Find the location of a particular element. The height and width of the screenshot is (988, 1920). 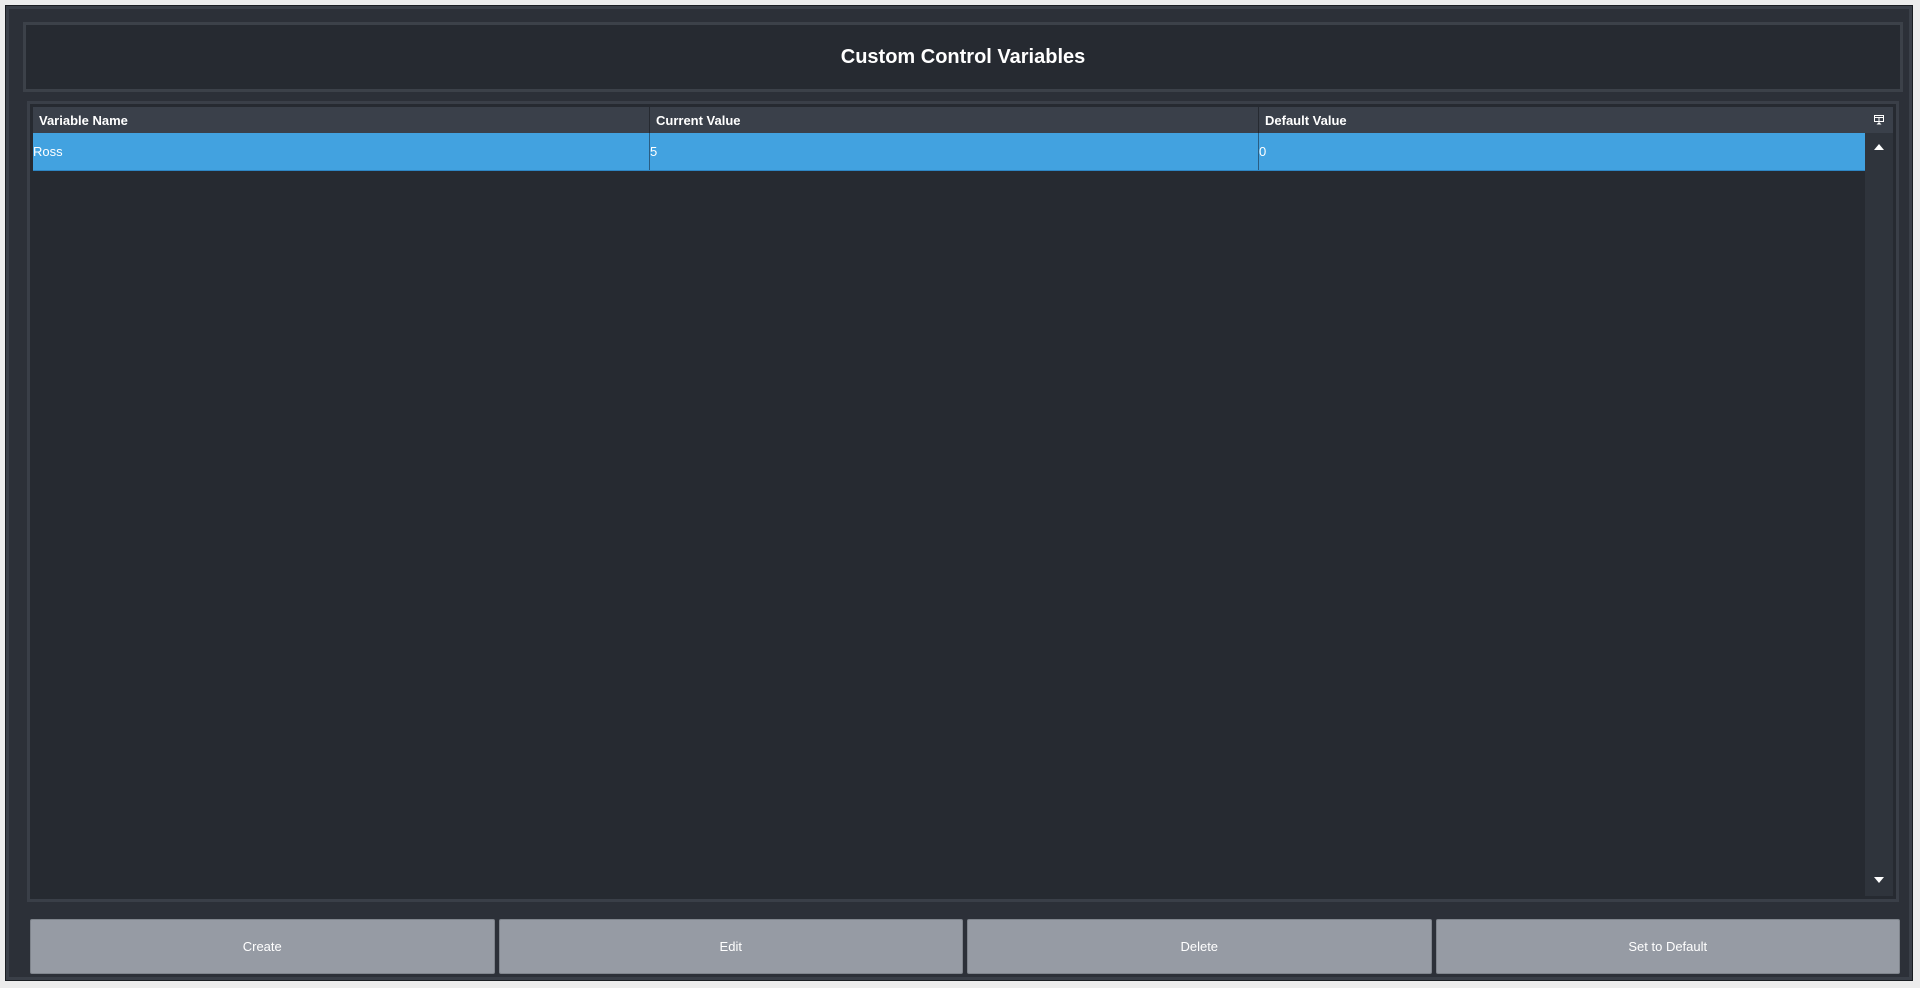

column-header-default-value: Default Value is located at coordinates (1563, 120).